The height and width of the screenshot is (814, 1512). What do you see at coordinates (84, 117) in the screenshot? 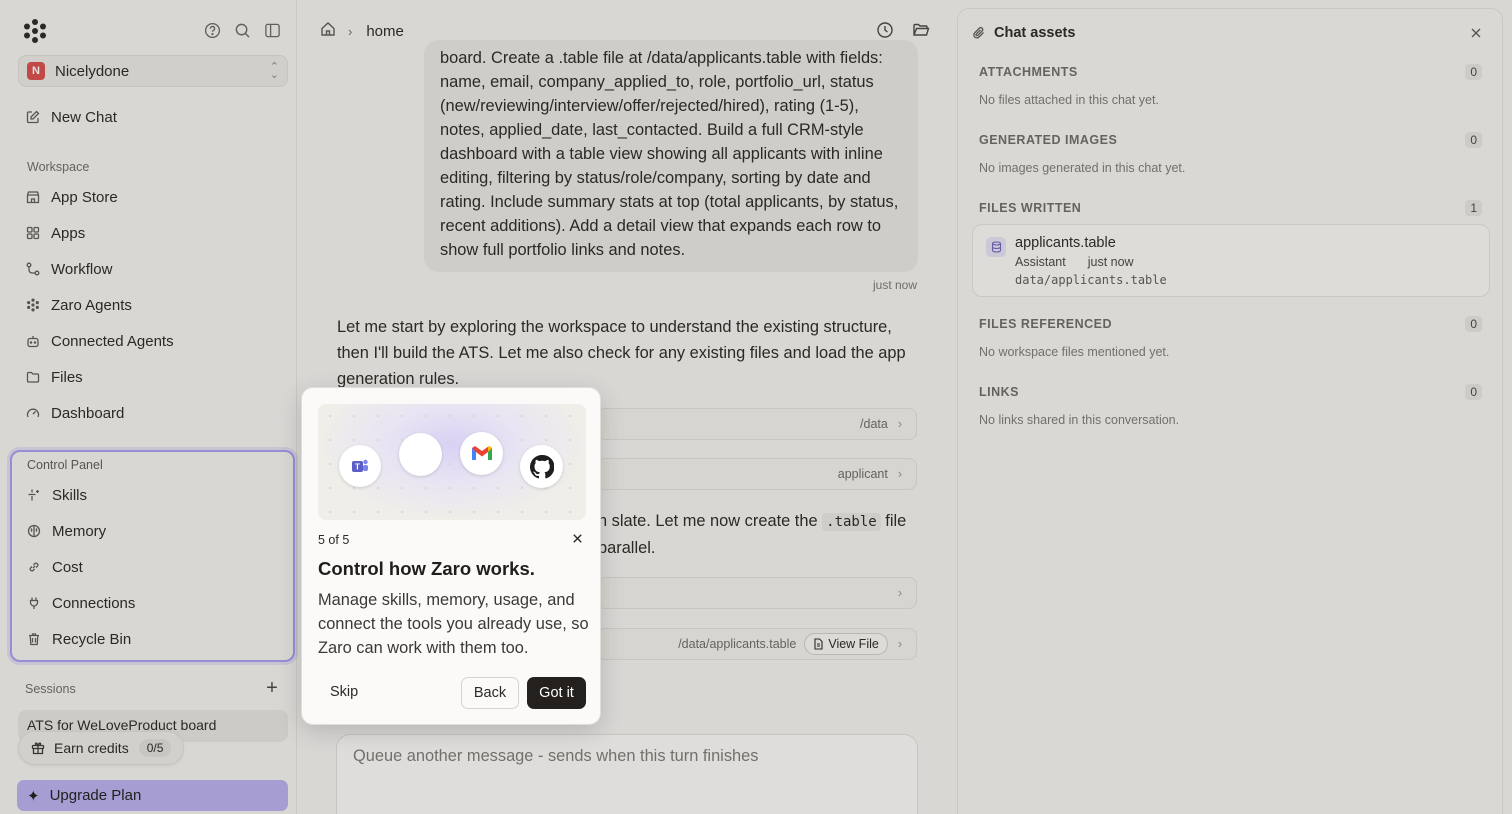
I see `new-chat-label: New Chat` at bounding box center [84, 117].